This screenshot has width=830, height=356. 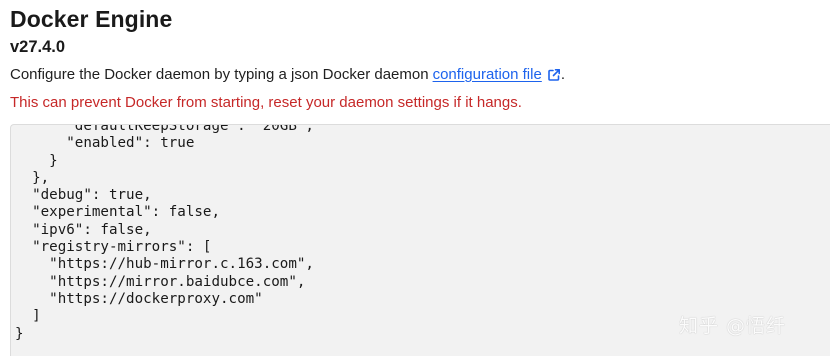 I want to click on code-line: "https://dockerproxy.com", so click(x=164, y=299).